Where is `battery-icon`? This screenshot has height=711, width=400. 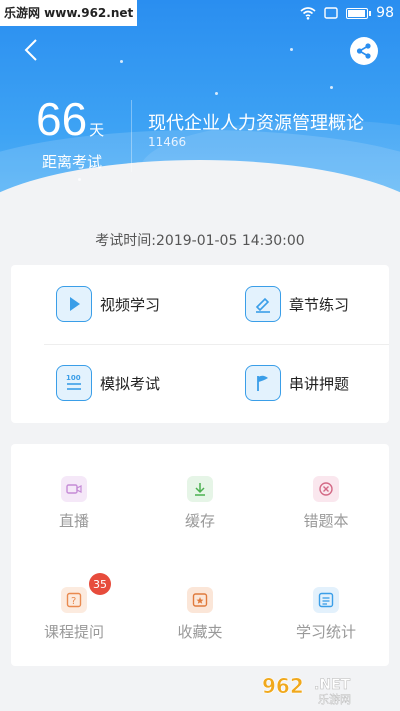 battery-icon is located at coordinates (359, 13).